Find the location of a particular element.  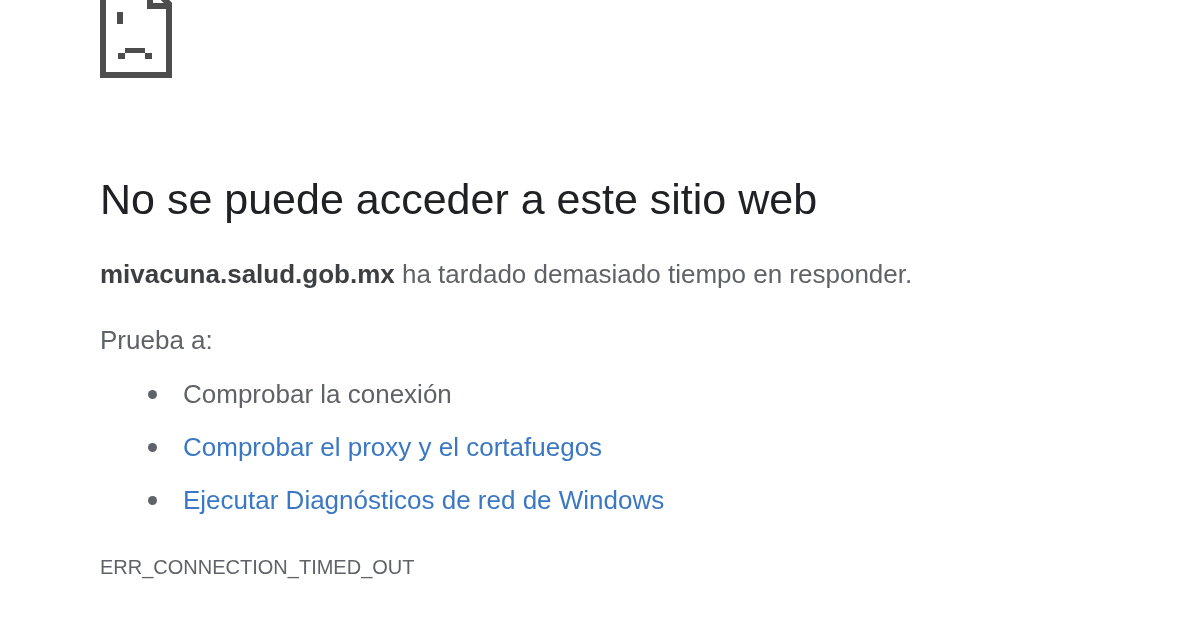

suggestion-link: Ejecutar Diagnósticos de red de Windows is located at coordinates (424, 500).